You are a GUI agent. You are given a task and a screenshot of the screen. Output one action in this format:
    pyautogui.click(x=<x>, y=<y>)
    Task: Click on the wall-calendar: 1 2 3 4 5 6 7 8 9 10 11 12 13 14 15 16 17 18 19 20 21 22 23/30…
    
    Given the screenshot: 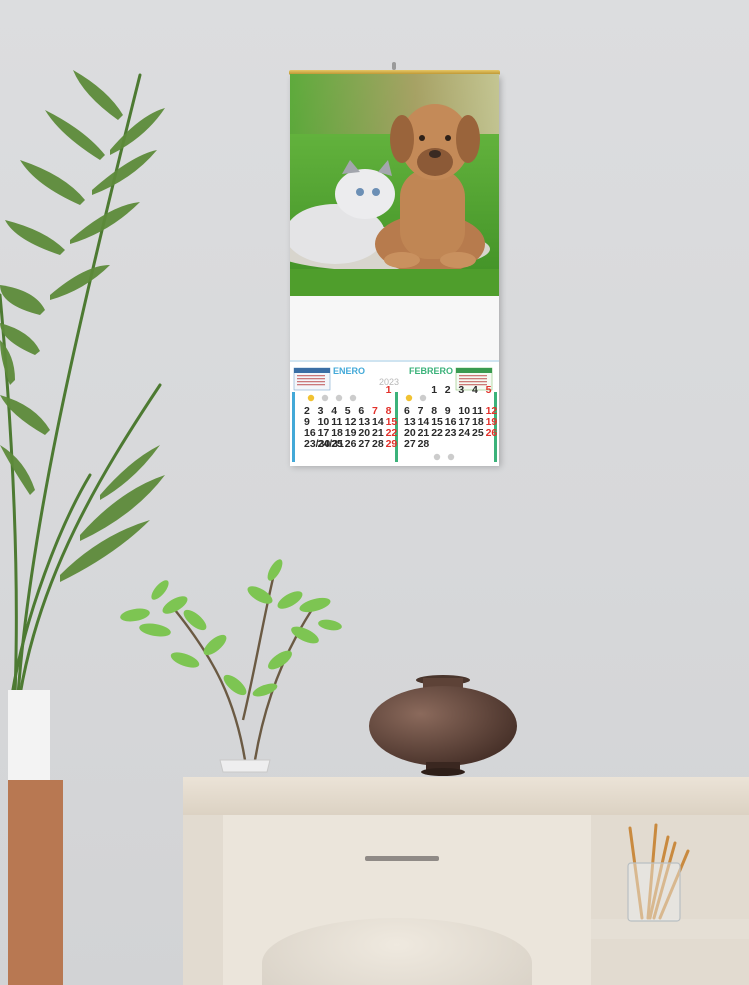 What is the action you would take?
    pyautogui.click(x=394, y=264)
    